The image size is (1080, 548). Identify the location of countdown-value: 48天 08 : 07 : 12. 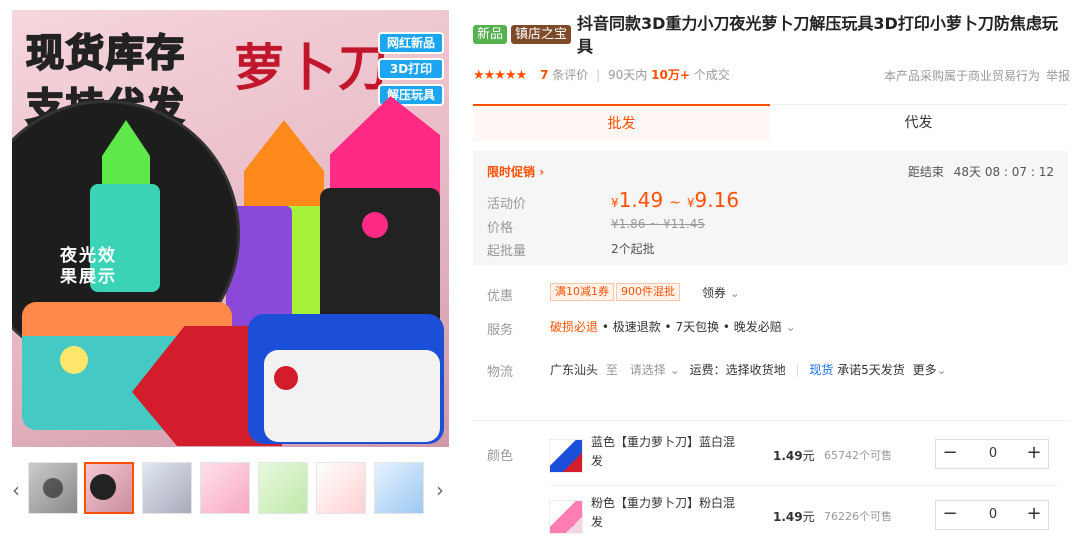
(1003, 172).